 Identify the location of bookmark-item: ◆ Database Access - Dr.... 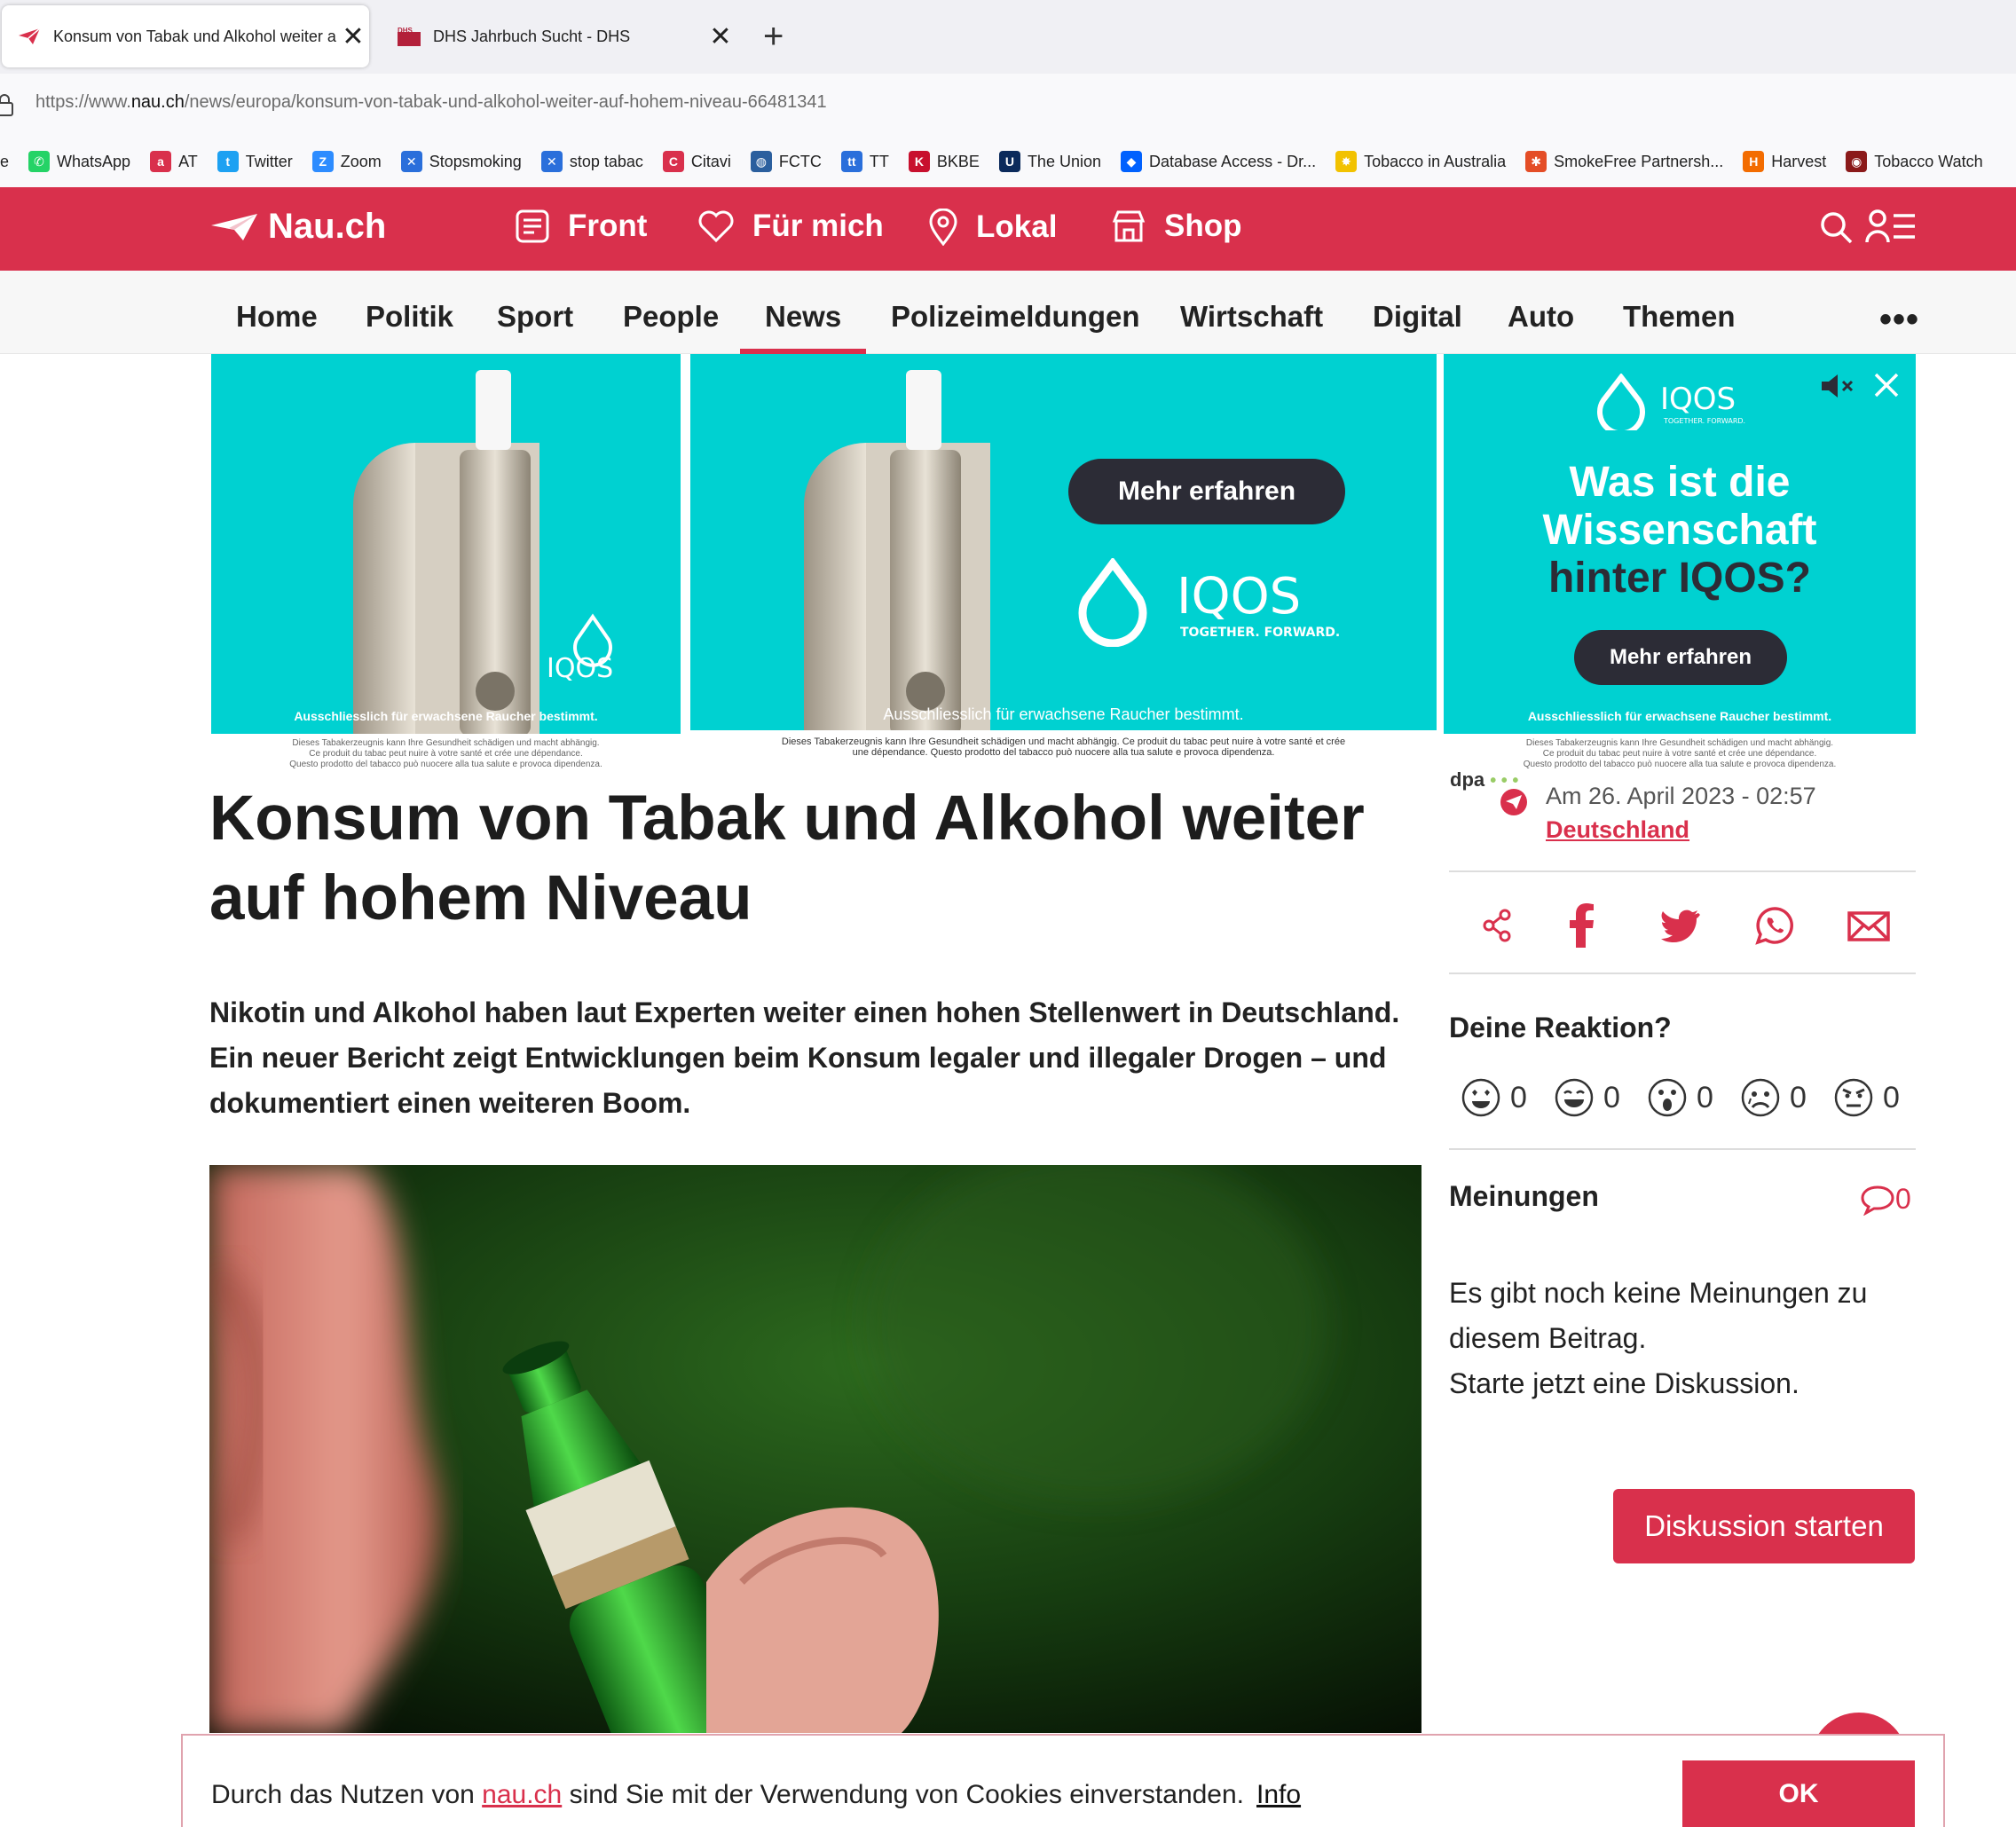
(1218, 161).